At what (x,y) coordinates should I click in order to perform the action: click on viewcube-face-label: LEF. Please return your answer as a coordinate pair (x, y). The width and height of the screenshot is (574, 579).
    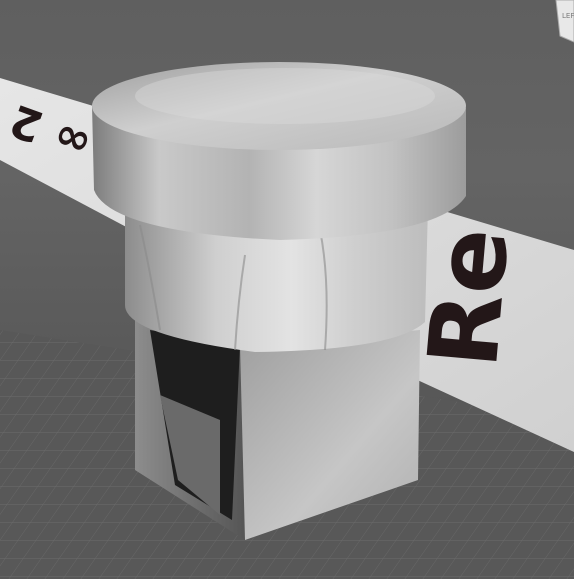
    Looking at the image, I should click on (568, 16).